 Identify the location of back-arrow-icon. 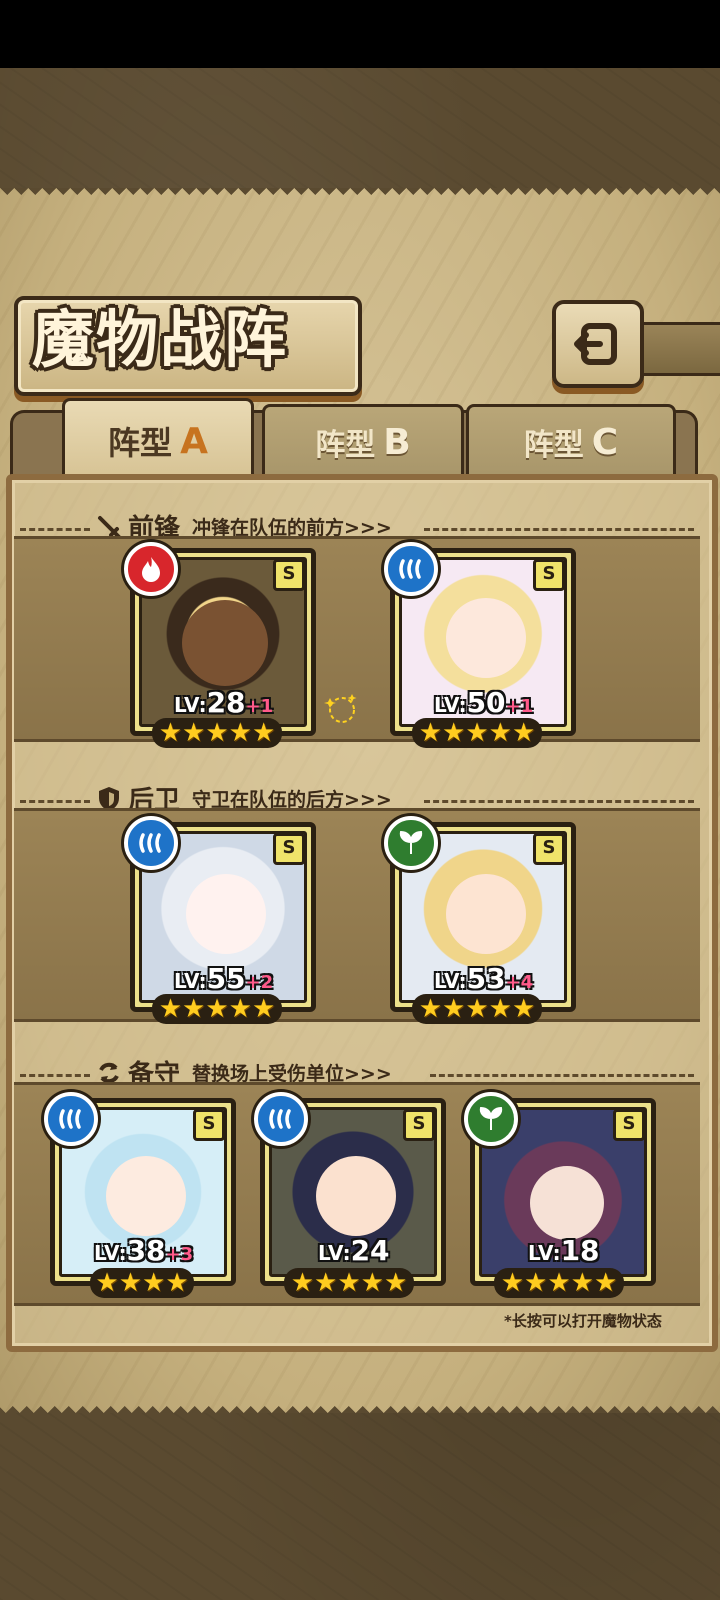
(595, 344).